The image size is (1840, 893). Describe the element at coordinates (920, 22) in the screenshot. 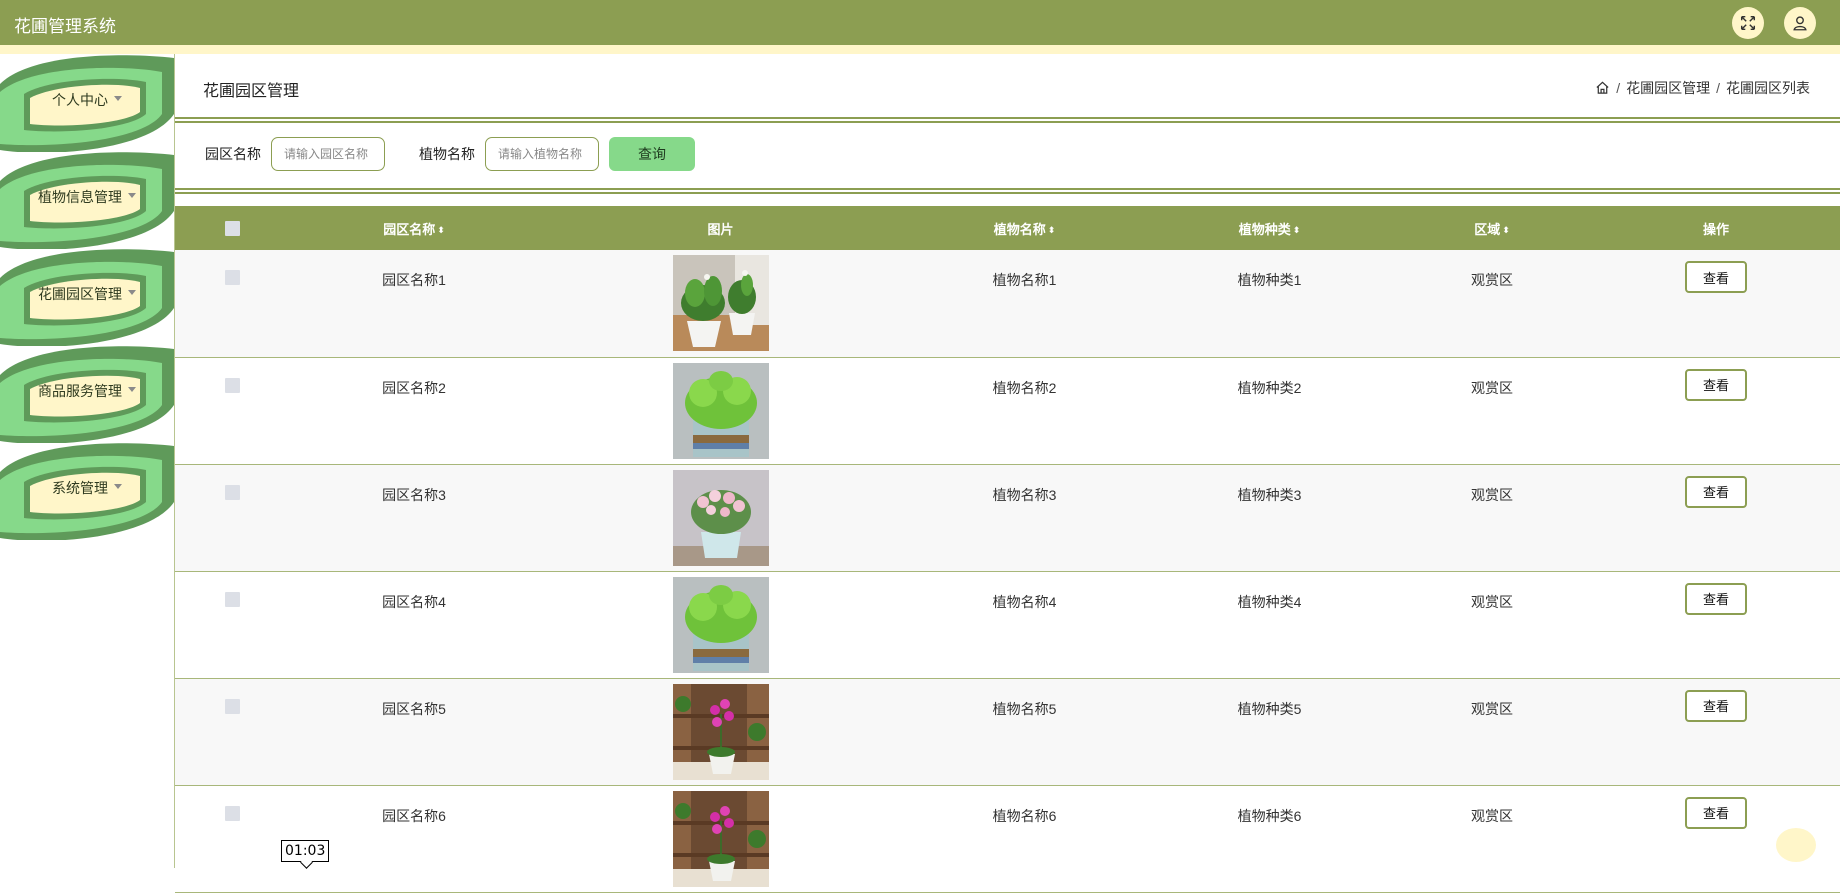

I see `top-bar: 花圃管理系统` at that location.